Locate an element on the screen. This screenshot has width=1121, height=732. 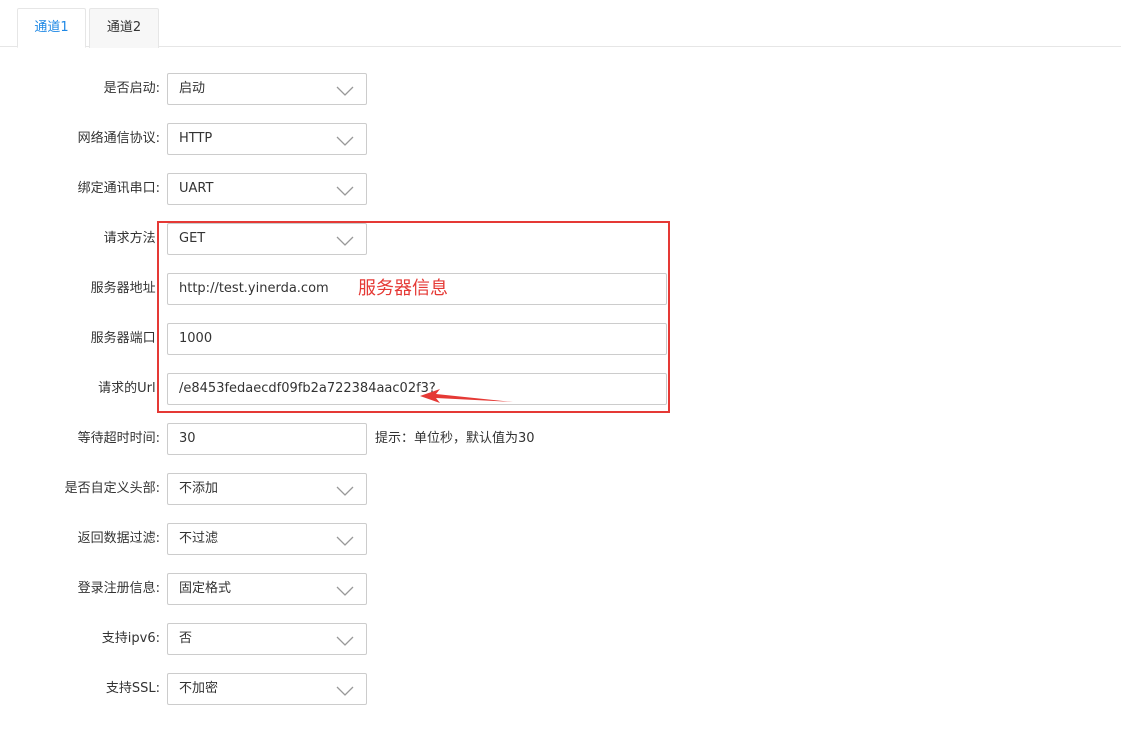
form-row-custom-header: 是否自定义头部: 不添加 is located at coordinates (560, 489).